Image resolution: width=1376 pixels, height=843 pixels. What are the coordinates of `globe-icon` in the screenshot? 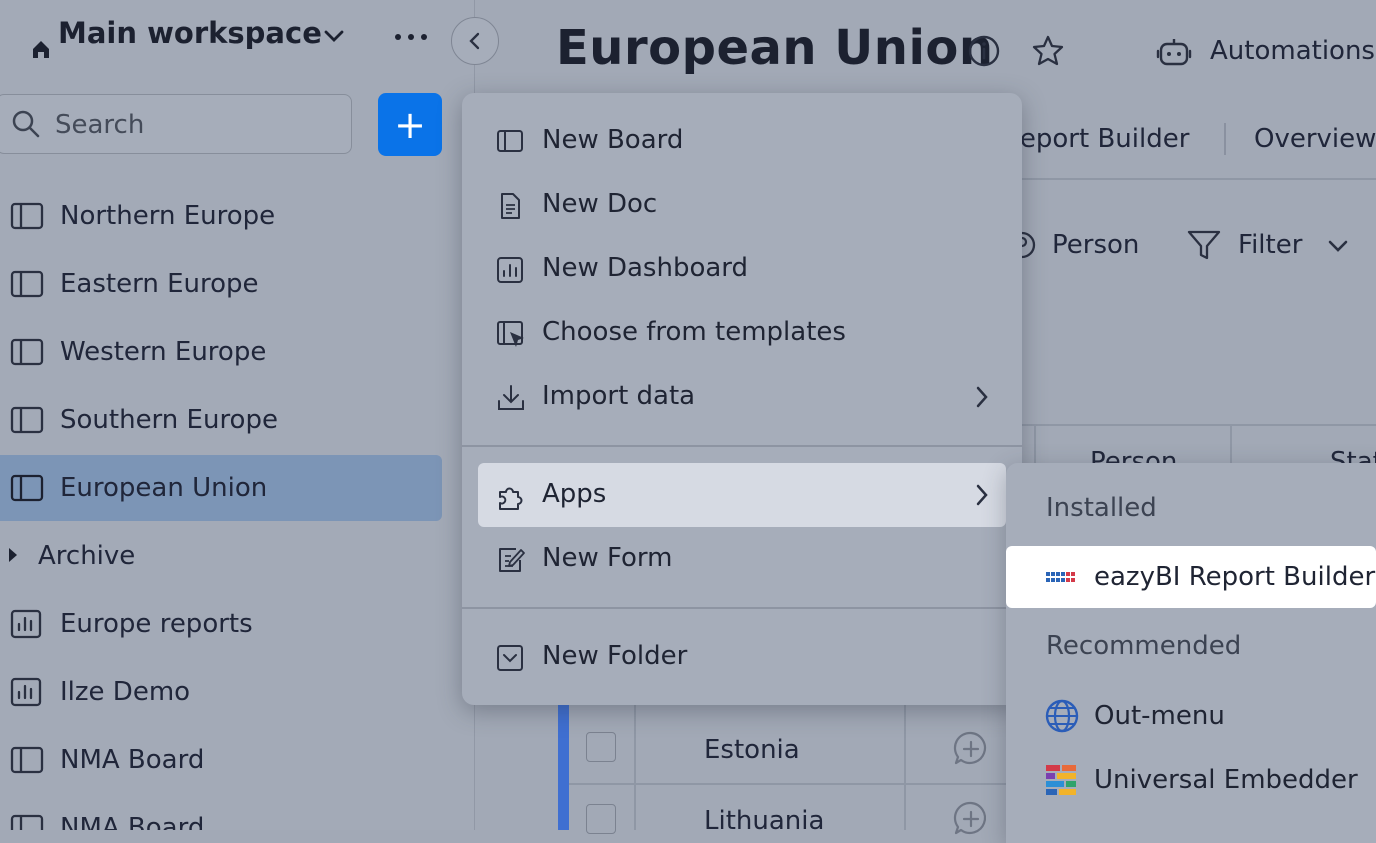 It's located at (1062, 716).